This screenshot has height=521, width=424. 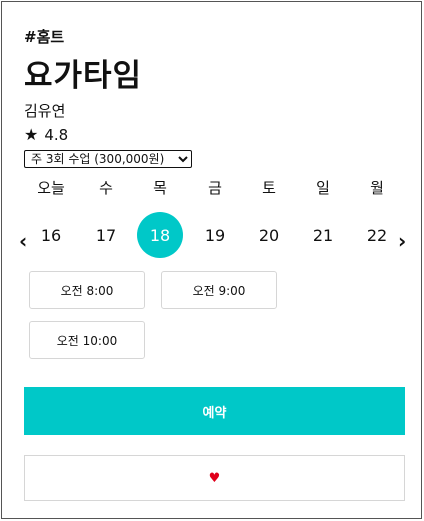 What do you see at coordinates (83, 76) in the screenshot?
I see `class-title: 요가타임` at bounding box center [83, 76].